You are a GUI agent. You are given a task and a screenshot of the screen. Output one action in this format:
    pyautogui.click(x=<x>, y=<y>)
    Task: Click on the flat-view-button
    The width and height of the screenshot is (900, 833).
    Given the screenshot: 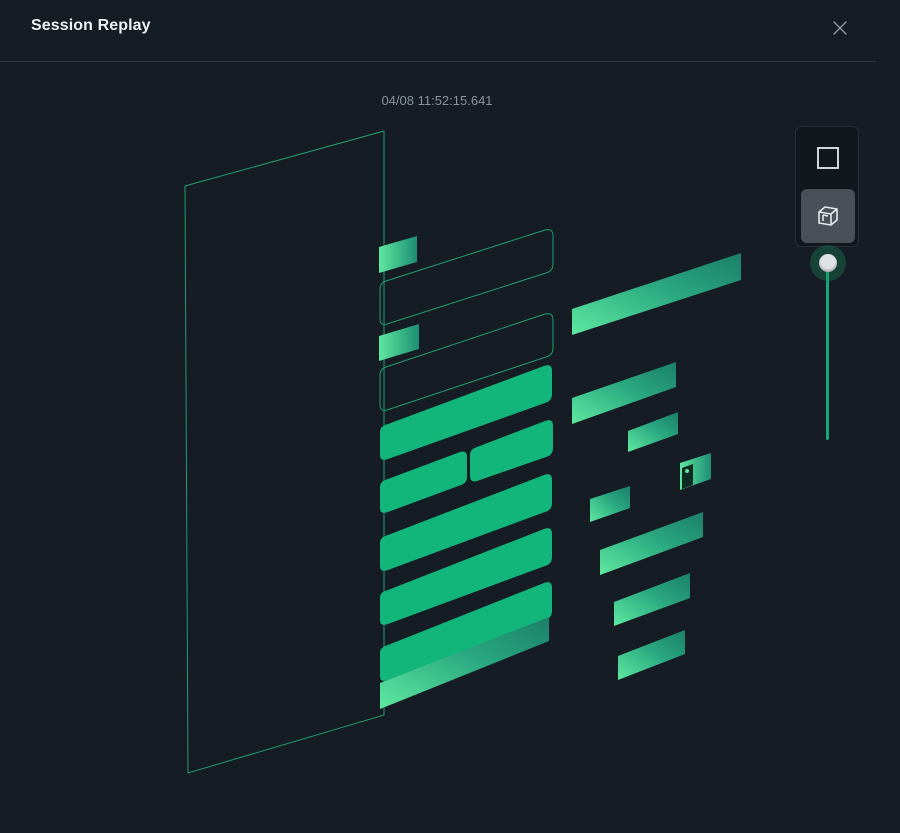 What is the action you would take?
    pyautogui.click(x=828, y=158)
    